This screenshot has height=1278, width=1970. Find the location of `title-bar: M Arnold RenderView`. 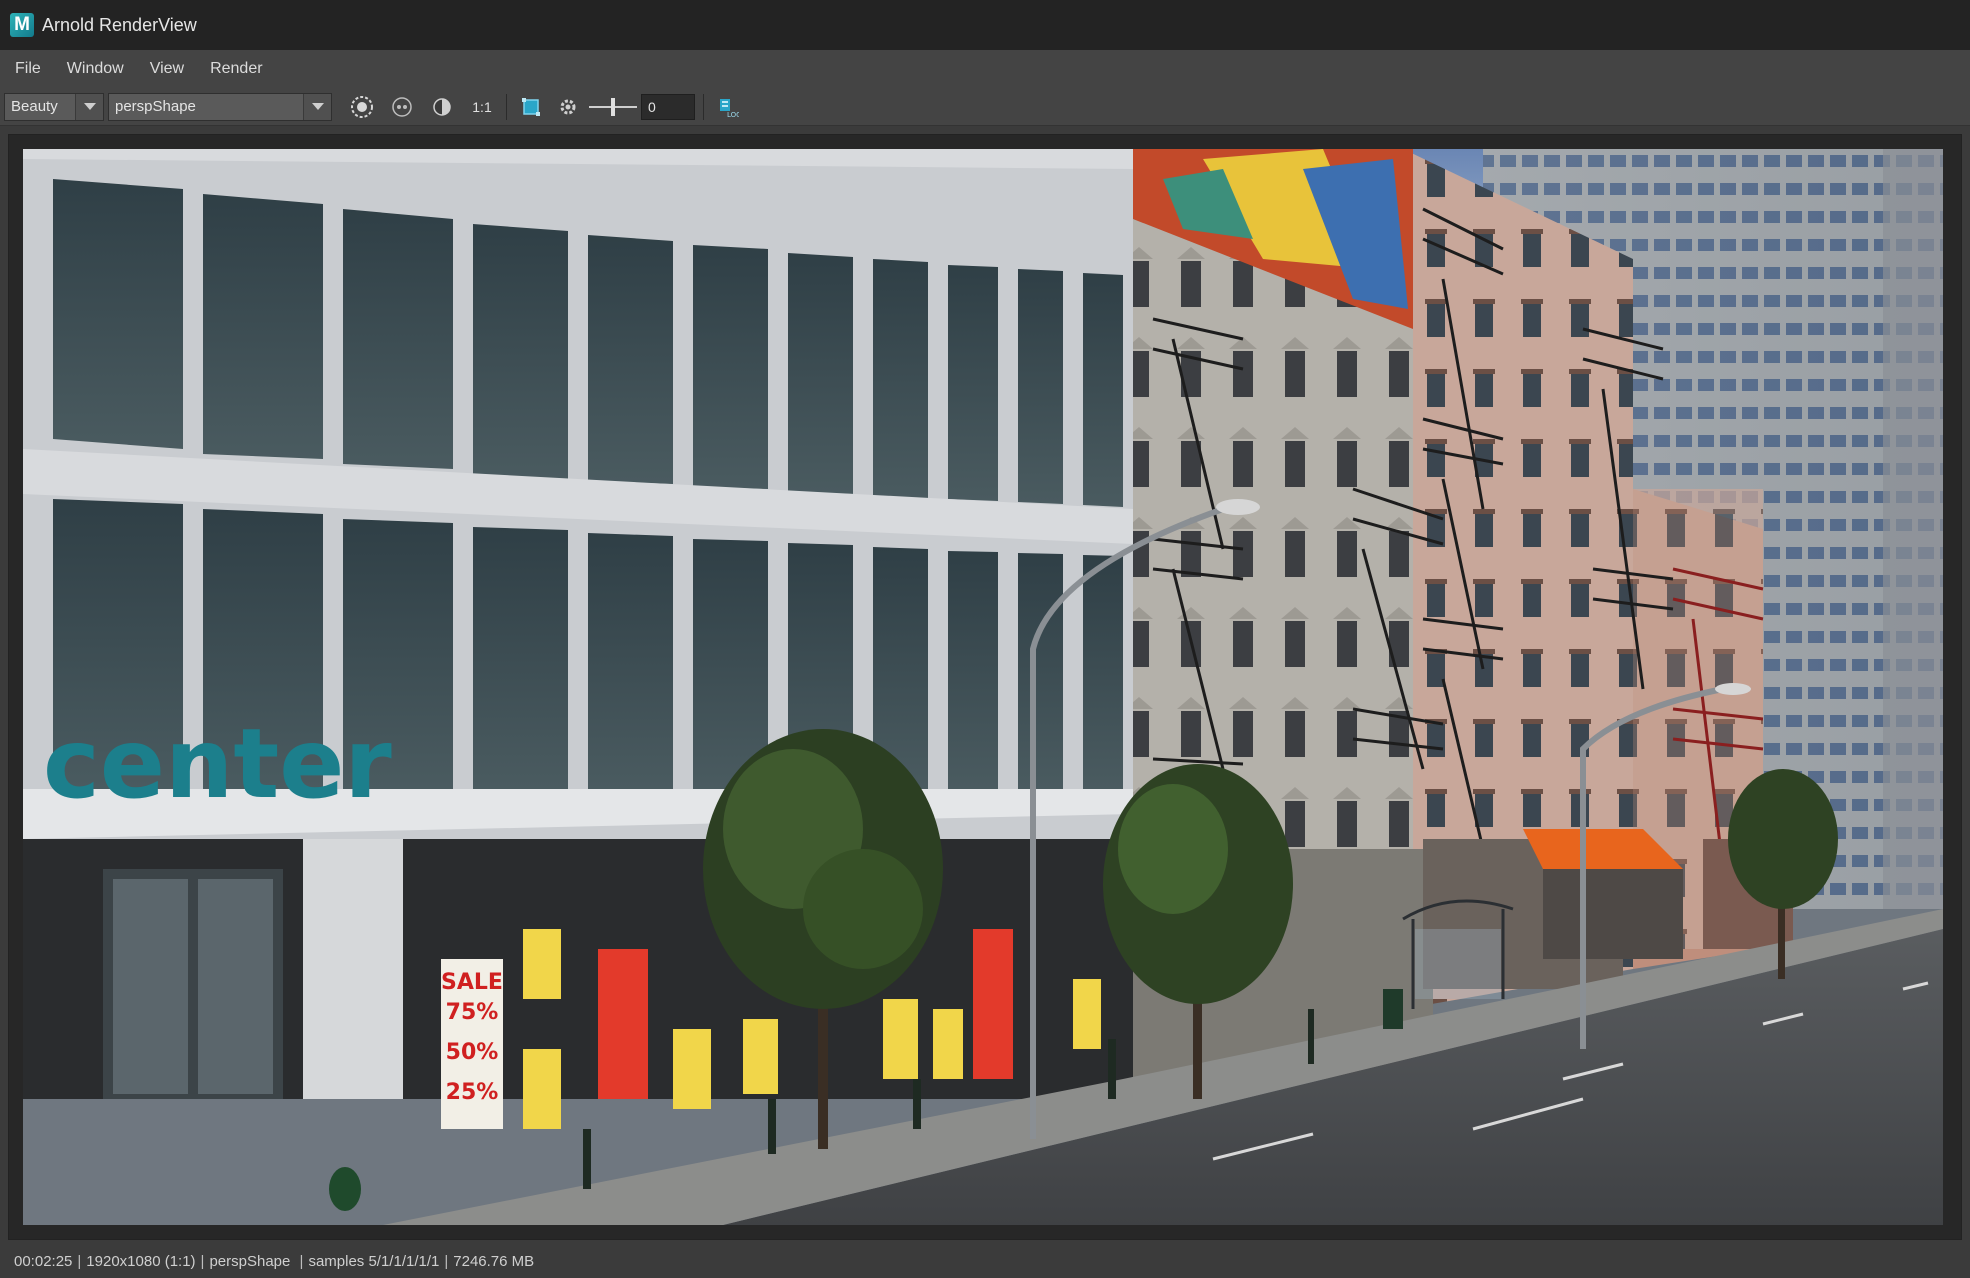

title-bar: M Arnold RenderView is located at coordinates (985, 25).